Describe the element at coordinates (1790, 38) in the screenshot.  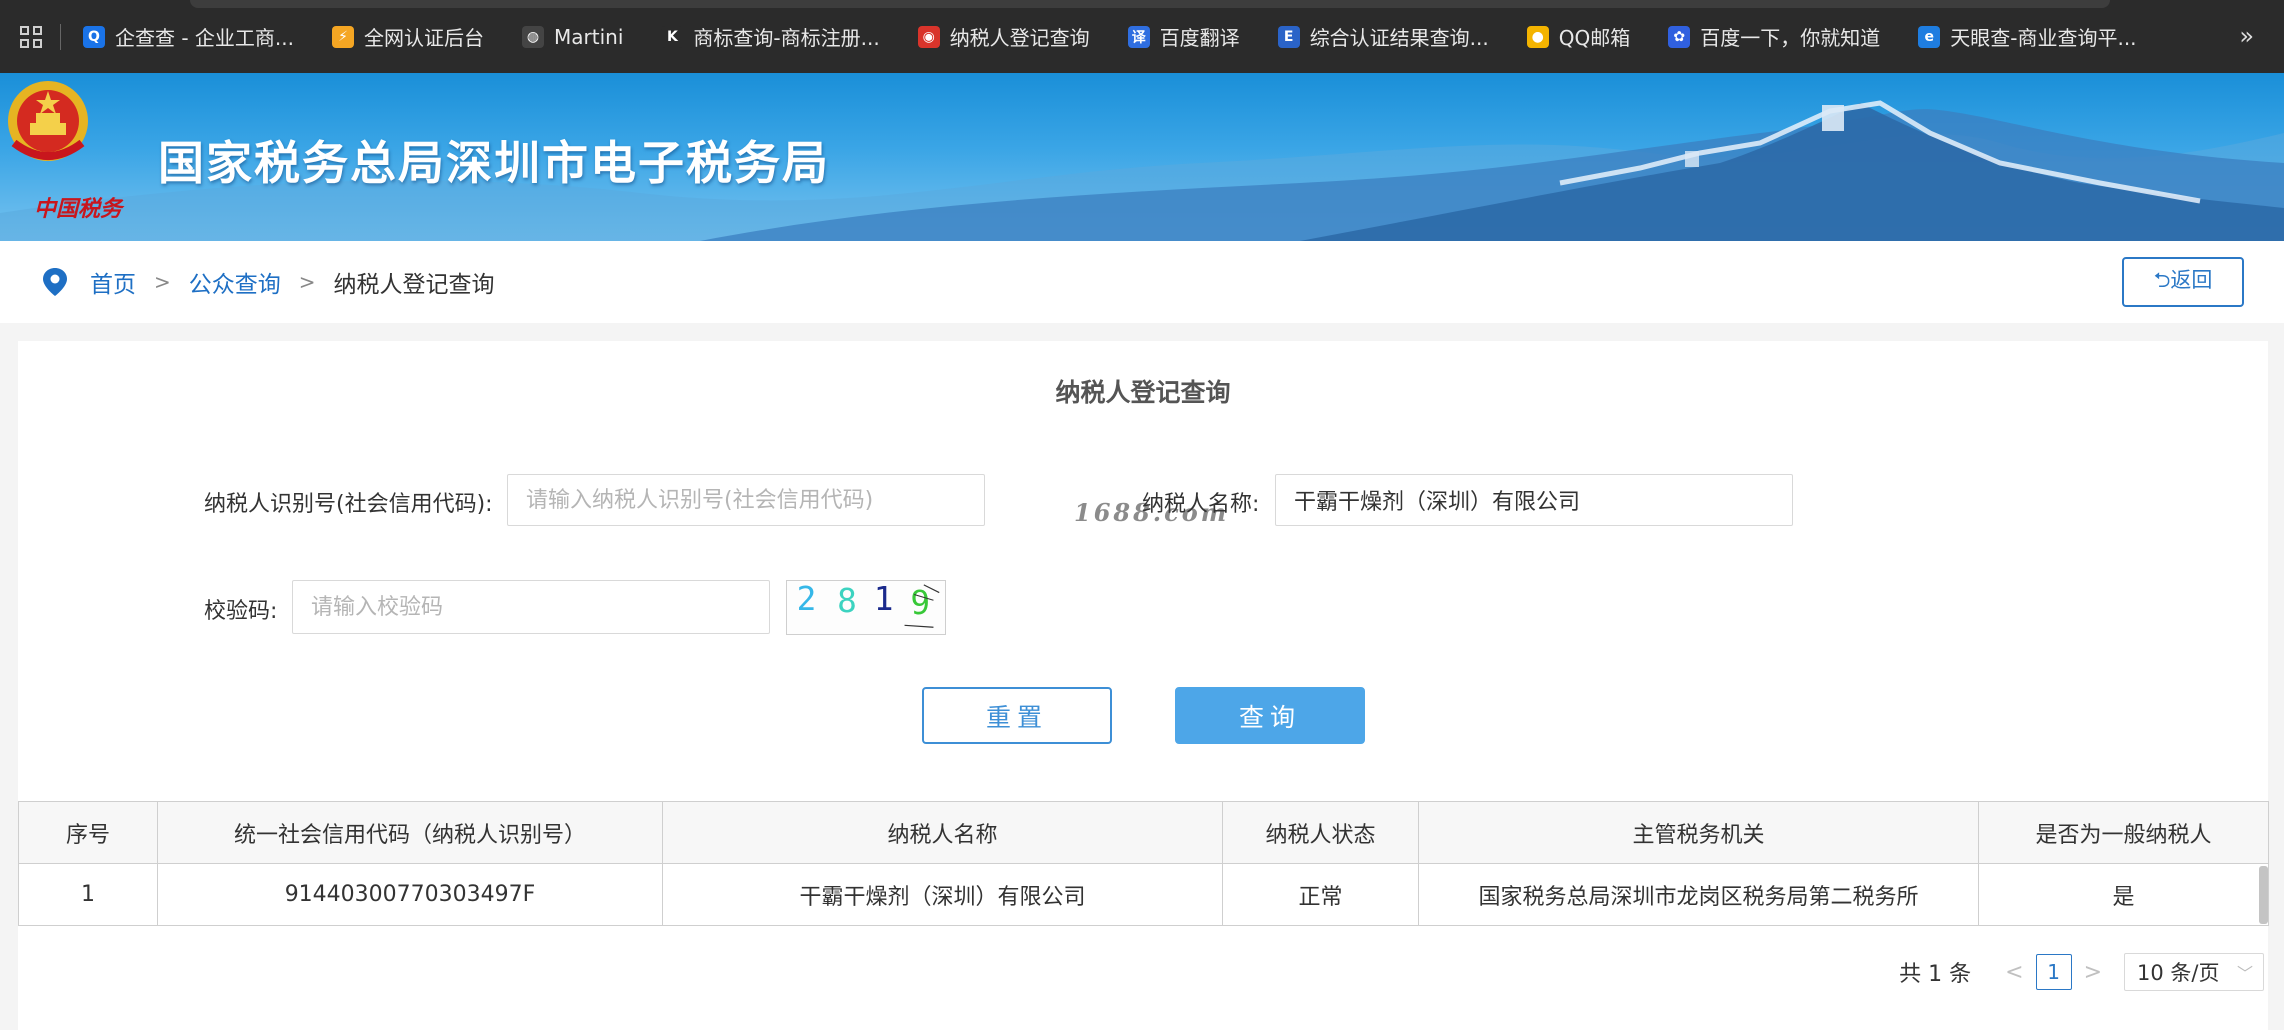
I see `bookmark-label: 百度一下，你就知道` at that location.